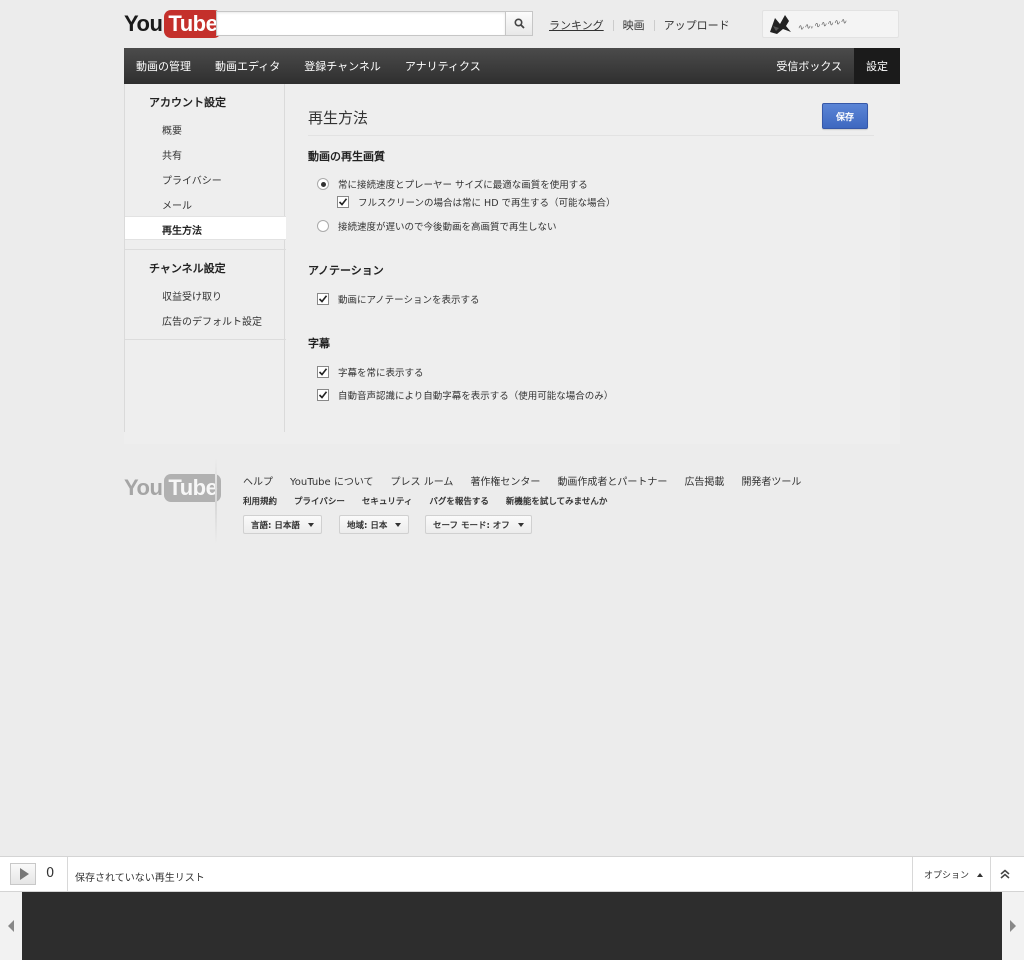  Describe the element at coordinates (771, 480) in the screenshot. I see `footer-link-developers: 開発者ツール` at that location.